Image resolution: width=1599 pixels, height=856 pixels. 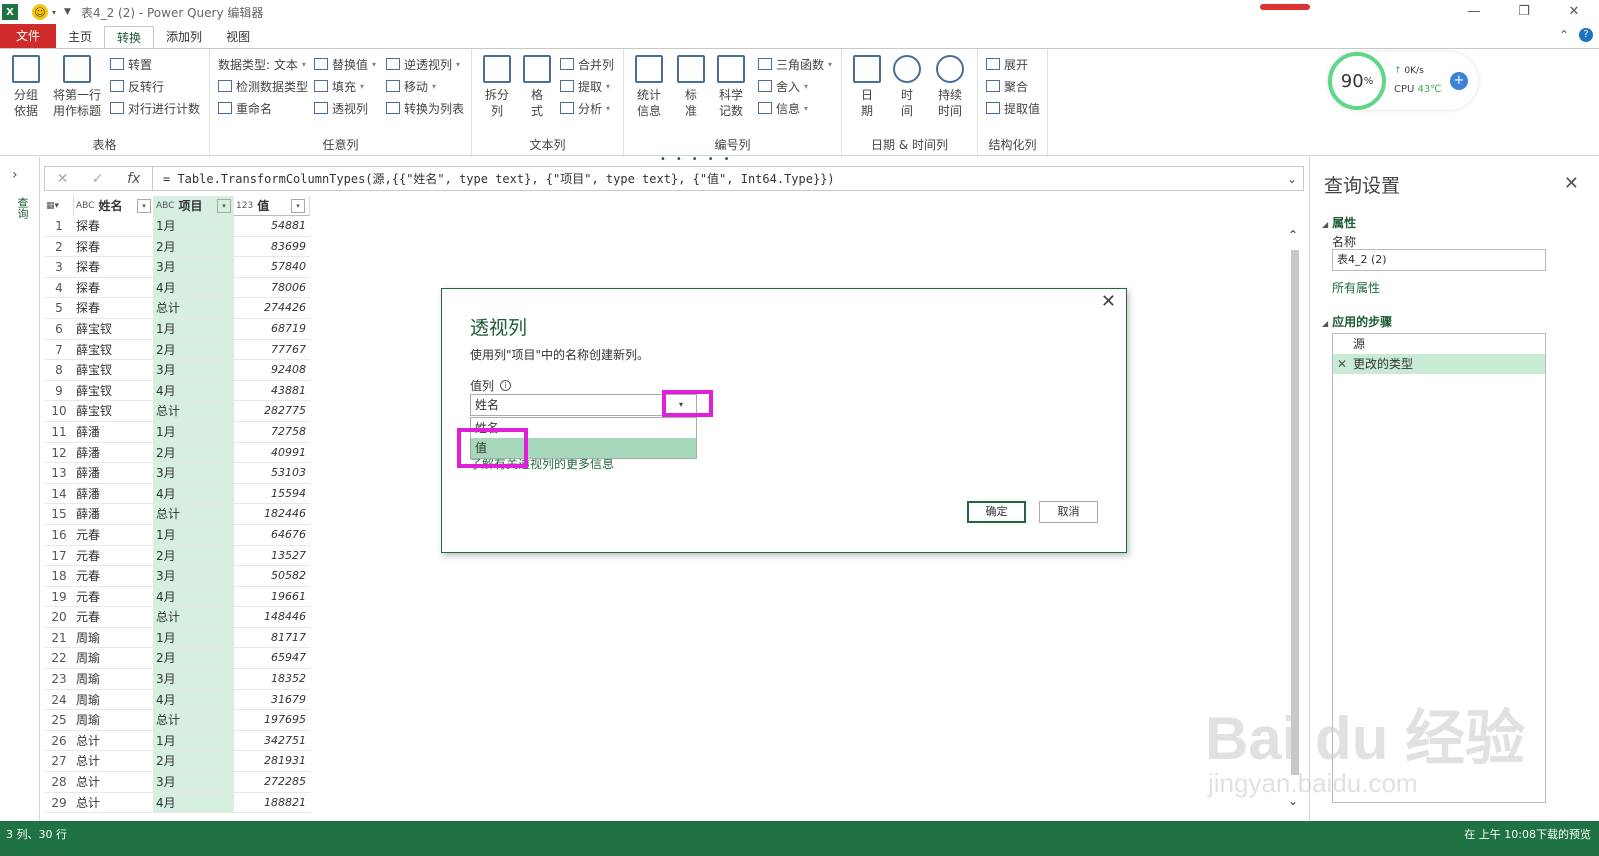 I want to click on table-row: 12 薛潘 2月 40991, so click(x=177, y=453).